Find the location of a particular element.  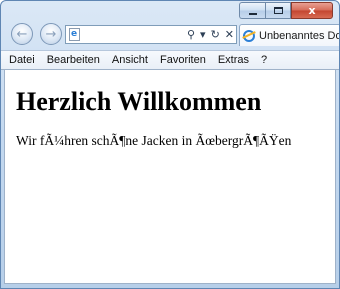

search-icon: ⚲ is located at coordinates (191, 34).